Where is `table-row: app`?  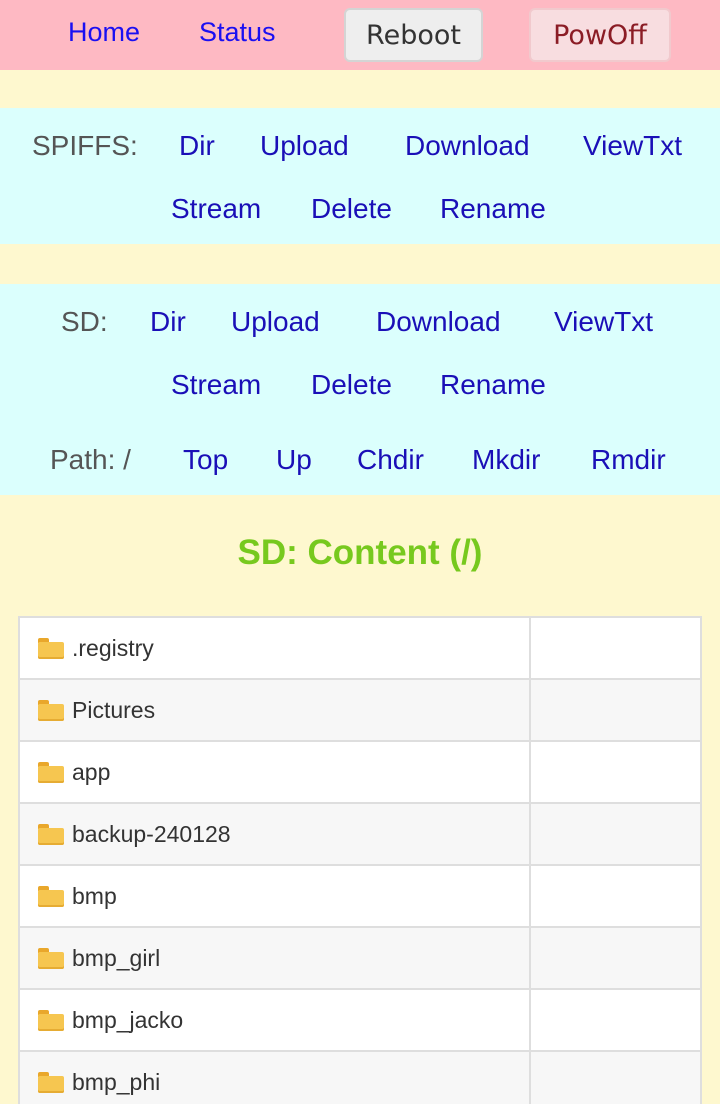
table-row: app is located at coordinates (360, 772).